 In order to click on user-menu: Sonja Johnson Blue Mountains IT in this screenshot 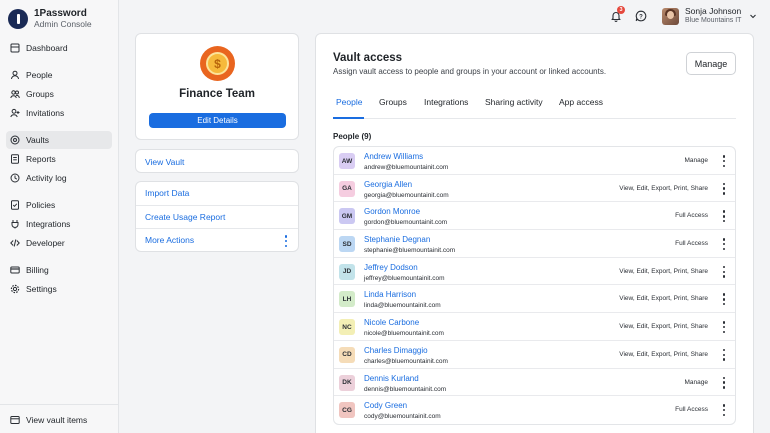, I will do `click(709, 16)`.